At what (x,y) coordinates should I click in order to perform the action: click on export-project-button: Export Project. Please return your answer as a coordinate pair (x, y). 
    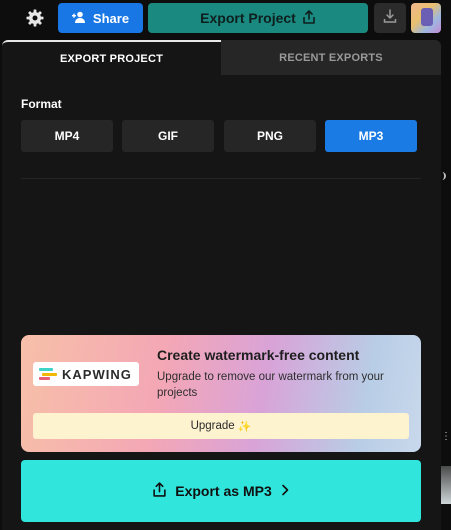
    Looking at the image, I should click on (258, 18).